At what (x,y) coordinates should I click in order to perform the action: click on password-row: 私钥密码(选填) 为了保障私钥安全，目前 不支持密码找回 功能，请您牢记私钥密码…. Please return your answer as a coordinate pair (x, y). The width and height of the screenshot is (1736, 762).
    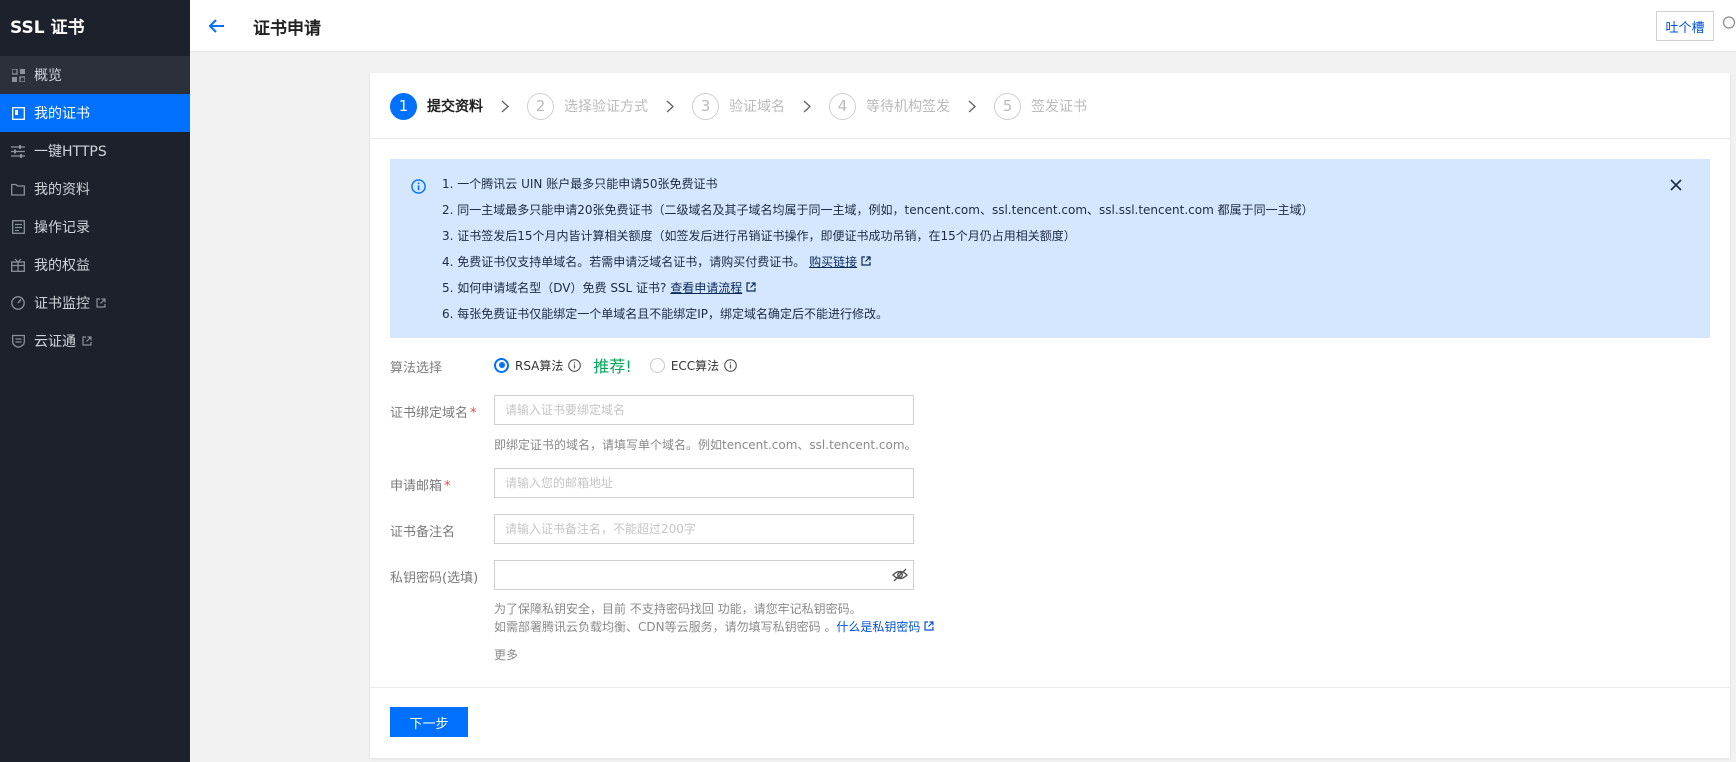
    Looking at the image, I should click on (890, 615).